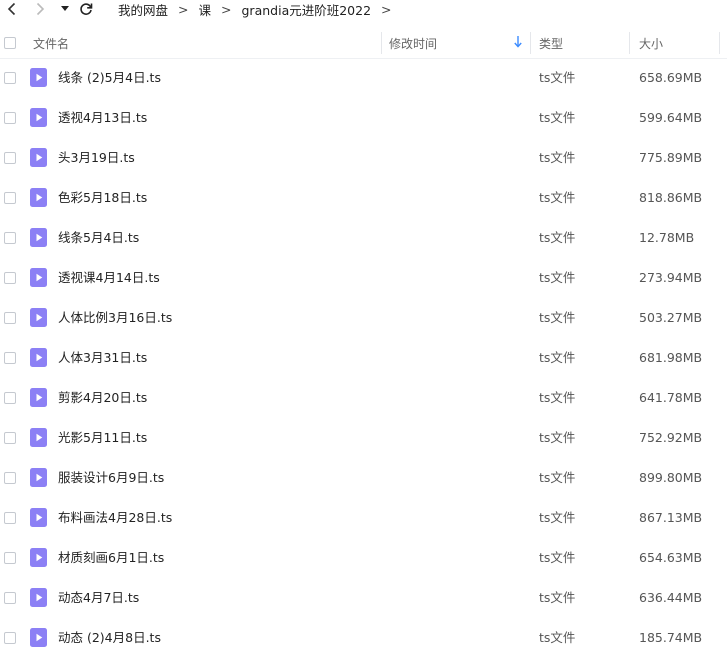  Describe the element at coordinates (671, 157) in the screenshot. I see `file-size: 775.89MB` at that location.